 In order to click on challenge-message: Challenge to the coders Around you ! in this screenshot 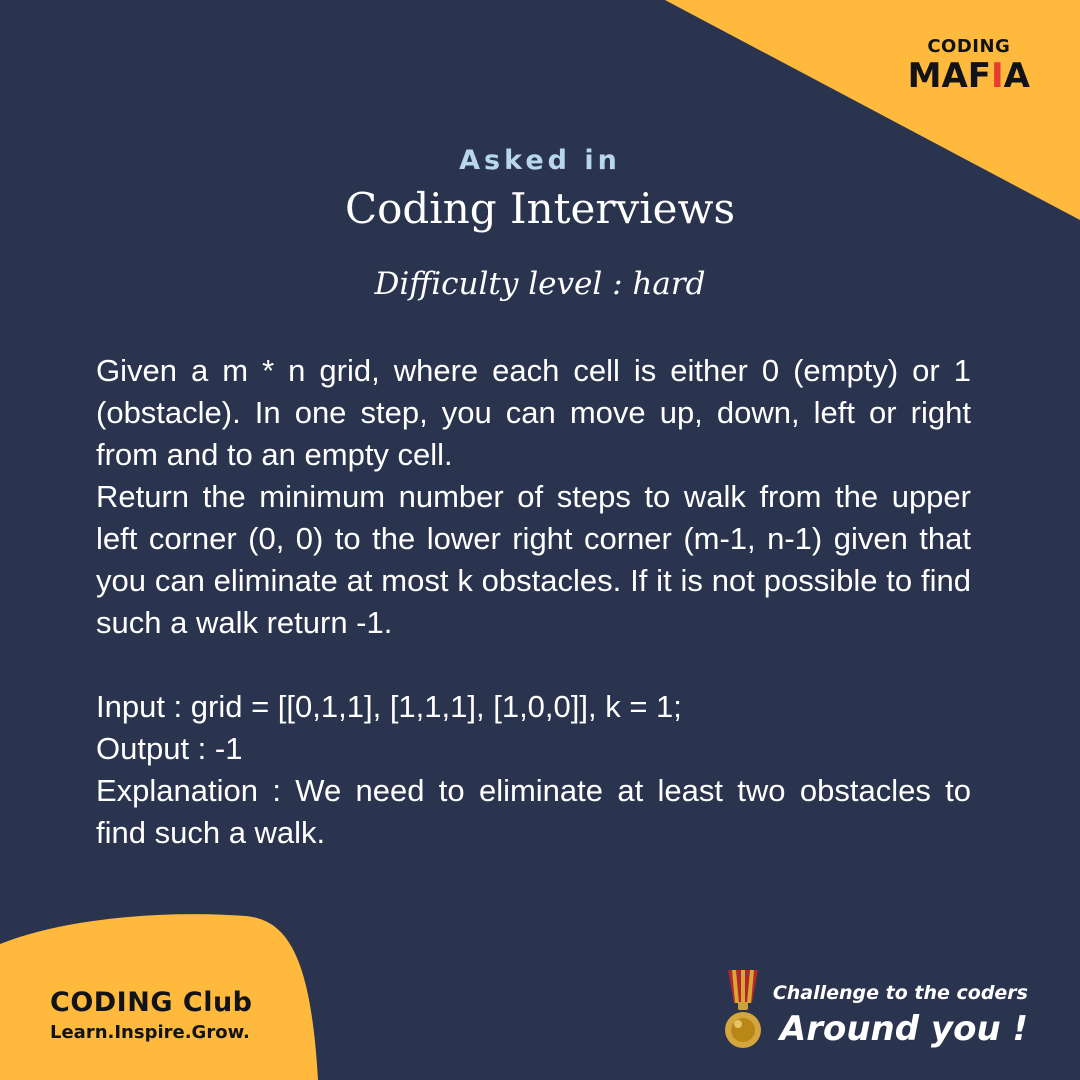, I will do `click(900, 1014)`.